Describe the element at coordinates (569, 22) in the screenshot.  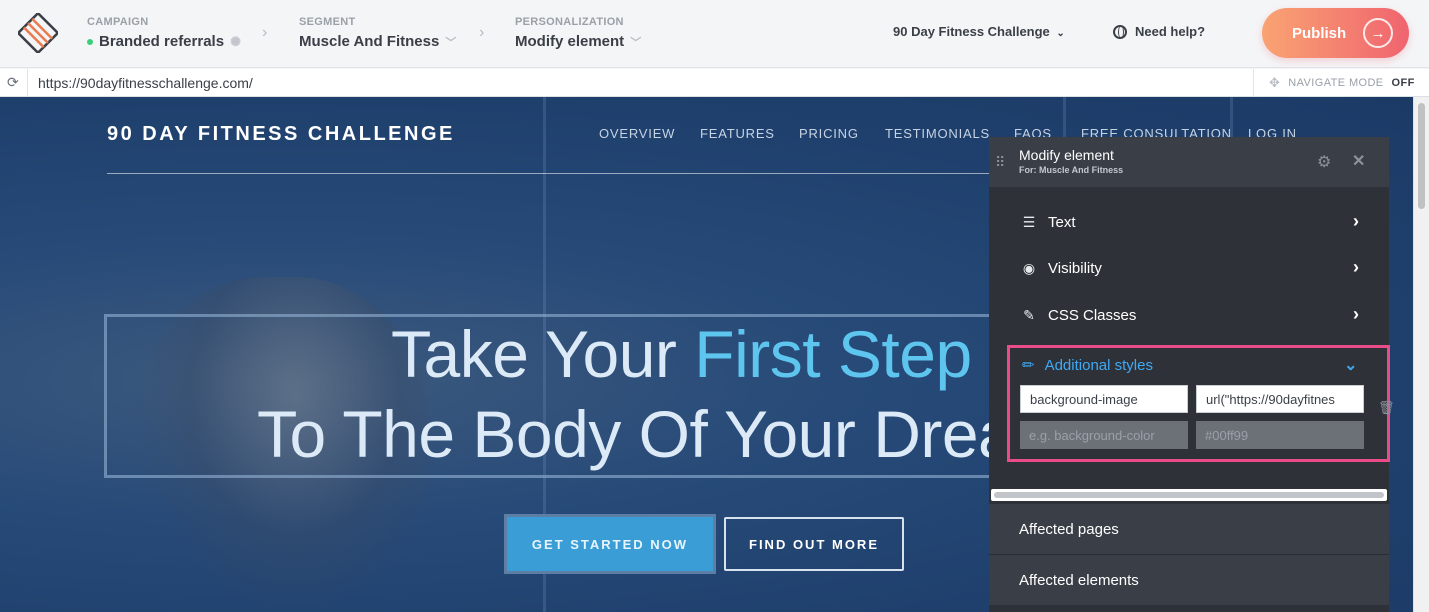
I see `personalization-label: PERSONALIZATION` at that location.